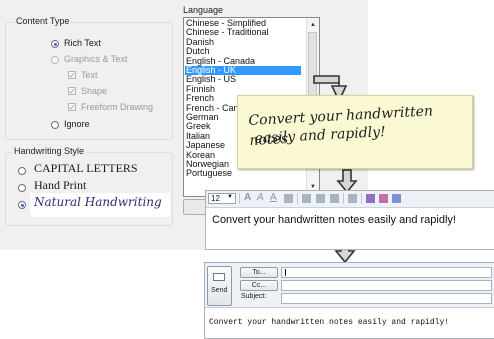  What do you see at coordinates (43, 21) in the screenshot?
I see `content-type-title: Content Type` at bounding box center [43, 21].